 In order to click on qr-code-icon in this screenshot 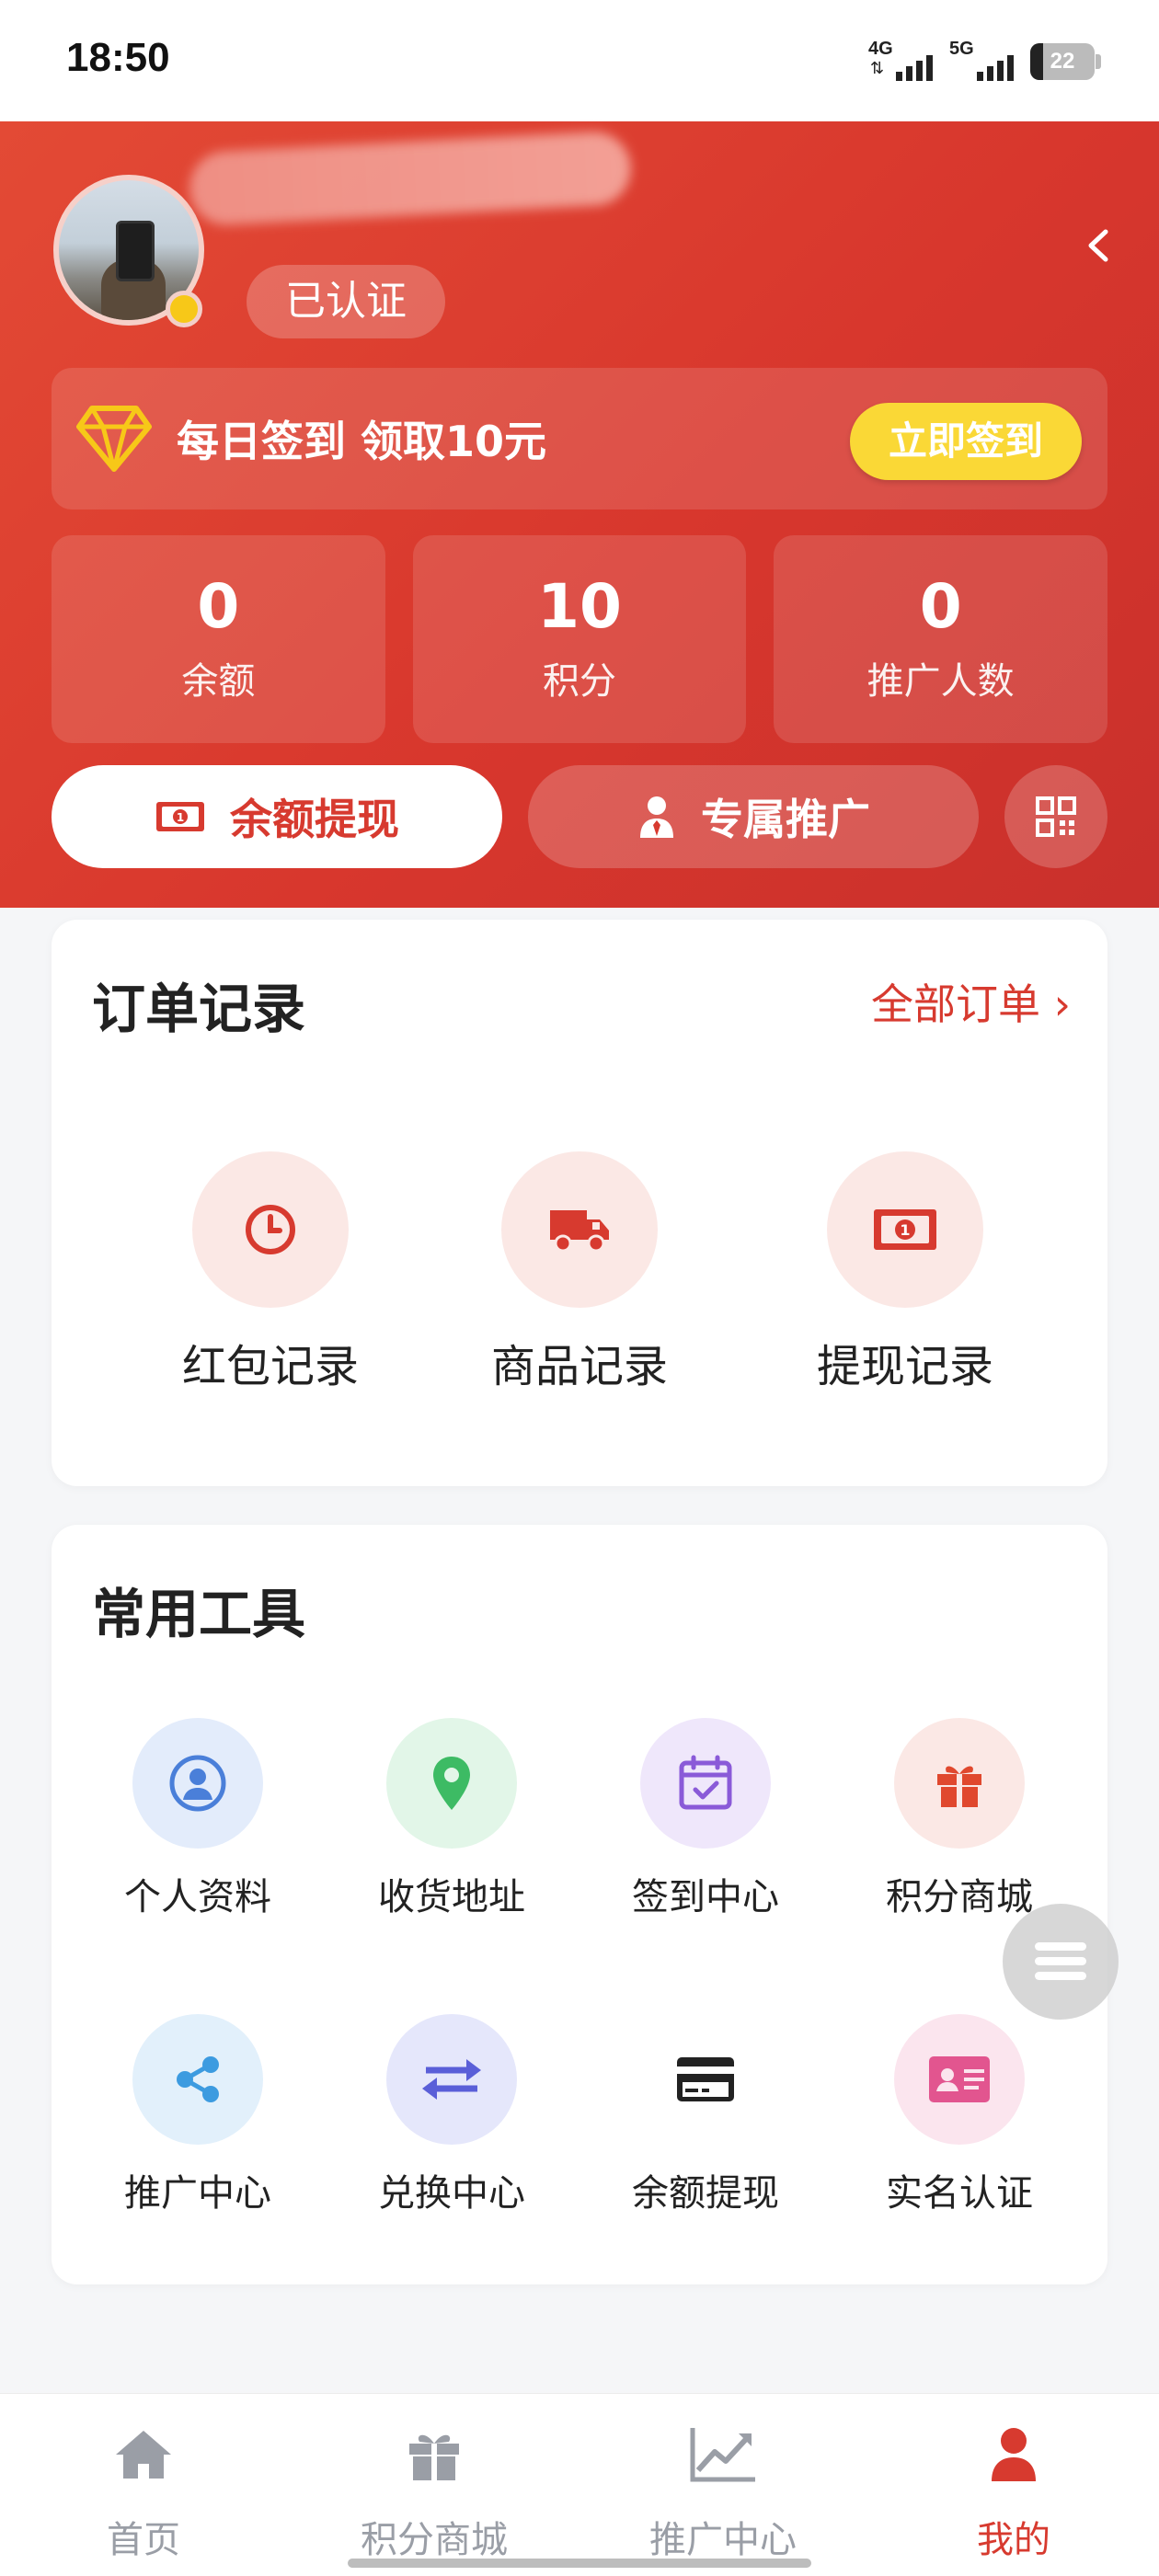, I will do `click(1056, 817)`.